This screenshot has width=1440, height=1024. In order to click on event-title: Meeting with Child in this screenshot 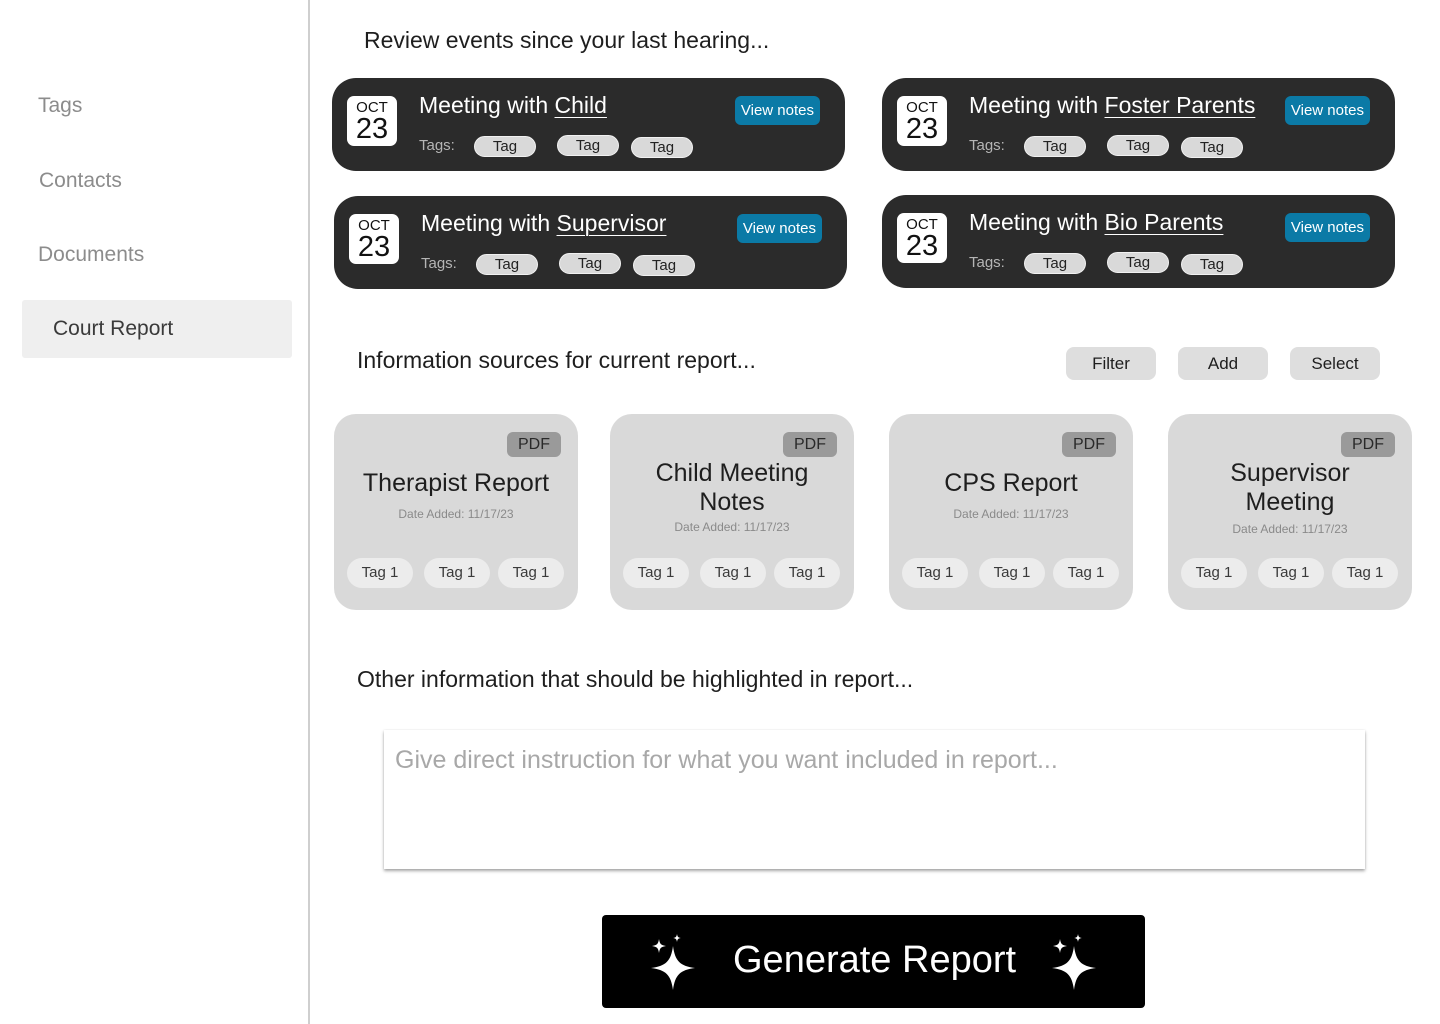, I will do `click(513, 105)`.